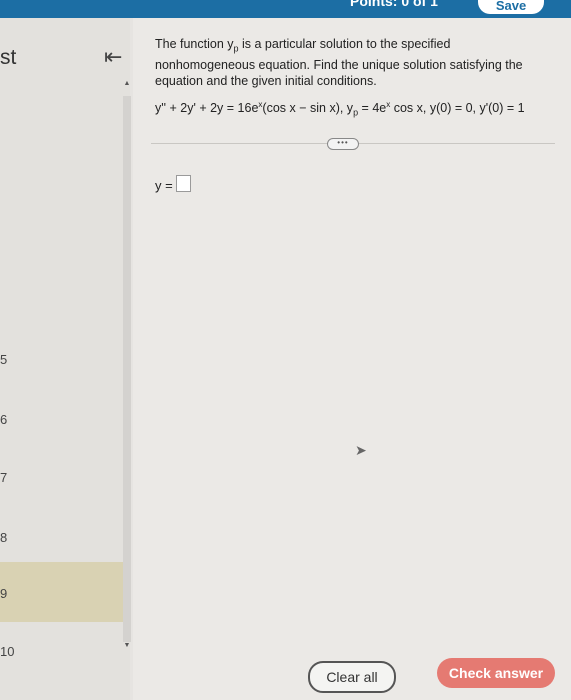 The height and width of the screenshot is (700, 571). Describe the element at coordinates (127, 645) in the screenshot. I see `scroll-down-icon: ▼` at that location.